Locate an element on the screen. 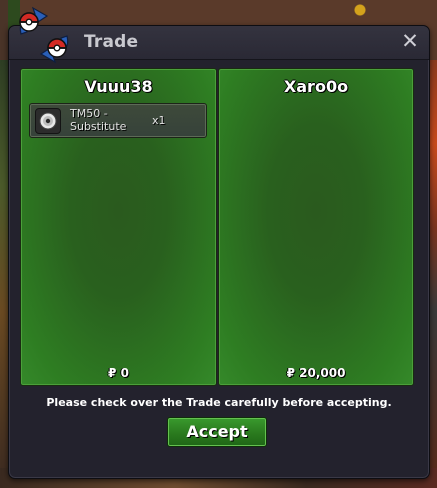 This screenshot has height=488, width=437. window-title: Trade is located at coordinates (111, 42).